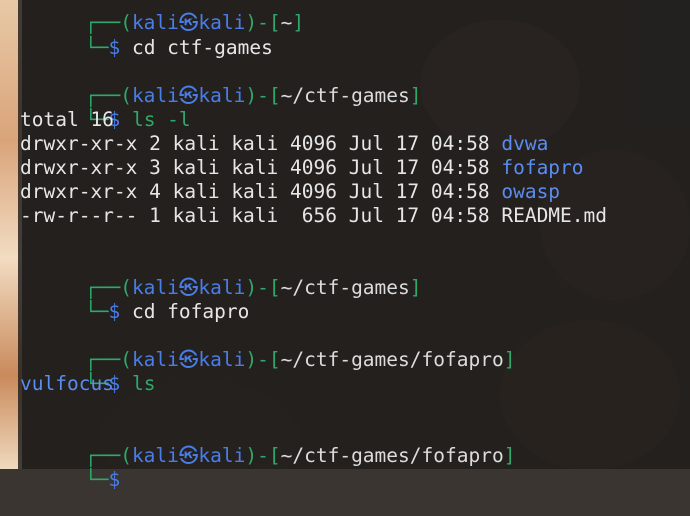  Describe the element at coordinates (261, 167) in the screenshot. I see `listing-meta: drwxr-xr-x 3 kali kali 4096 Jul 17 04:58` at that location.